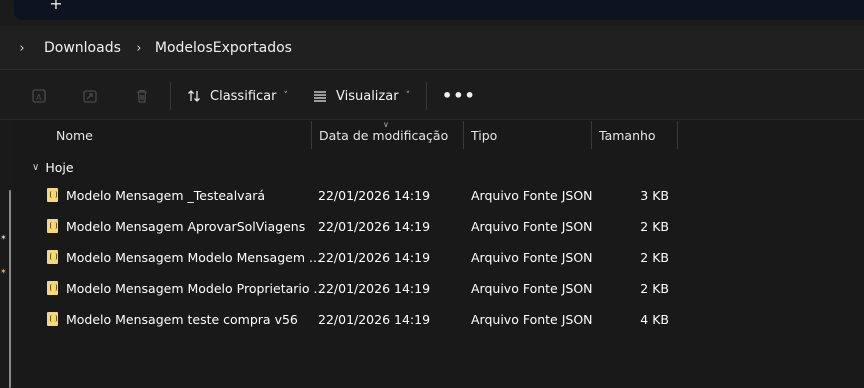  I want to click on column-header-size: Tamanho, so click(627, 136).